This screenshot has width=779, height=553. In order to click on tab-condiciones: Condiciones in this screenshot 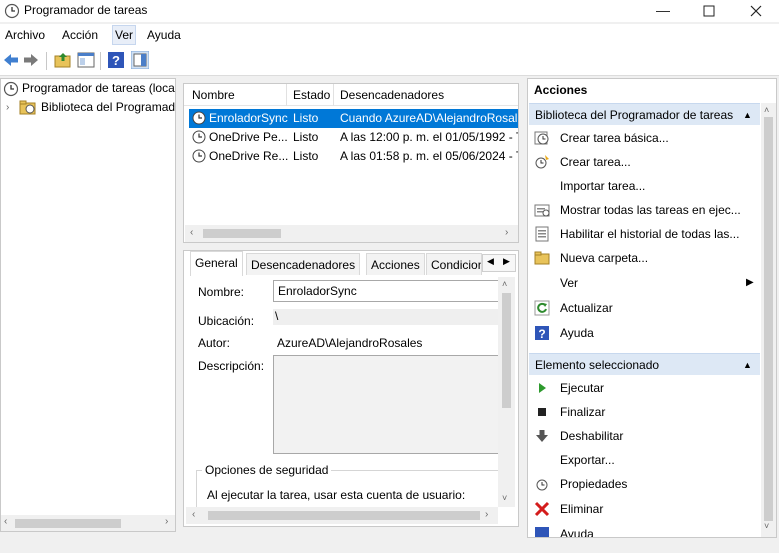, I will do `click(454, 264)`.